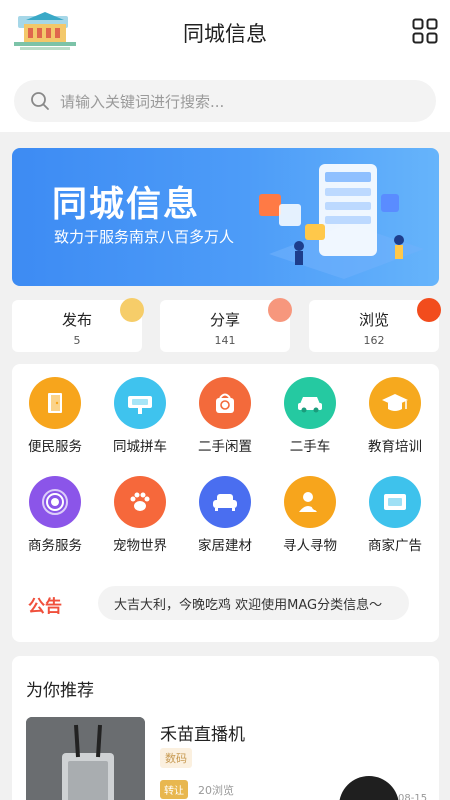 The height and width of the screenshot is (800, 450). What do you see at coordinates (140, 403) in the screenshot?
I see `carpool-sign-icon` at bounding box center [140, 403].